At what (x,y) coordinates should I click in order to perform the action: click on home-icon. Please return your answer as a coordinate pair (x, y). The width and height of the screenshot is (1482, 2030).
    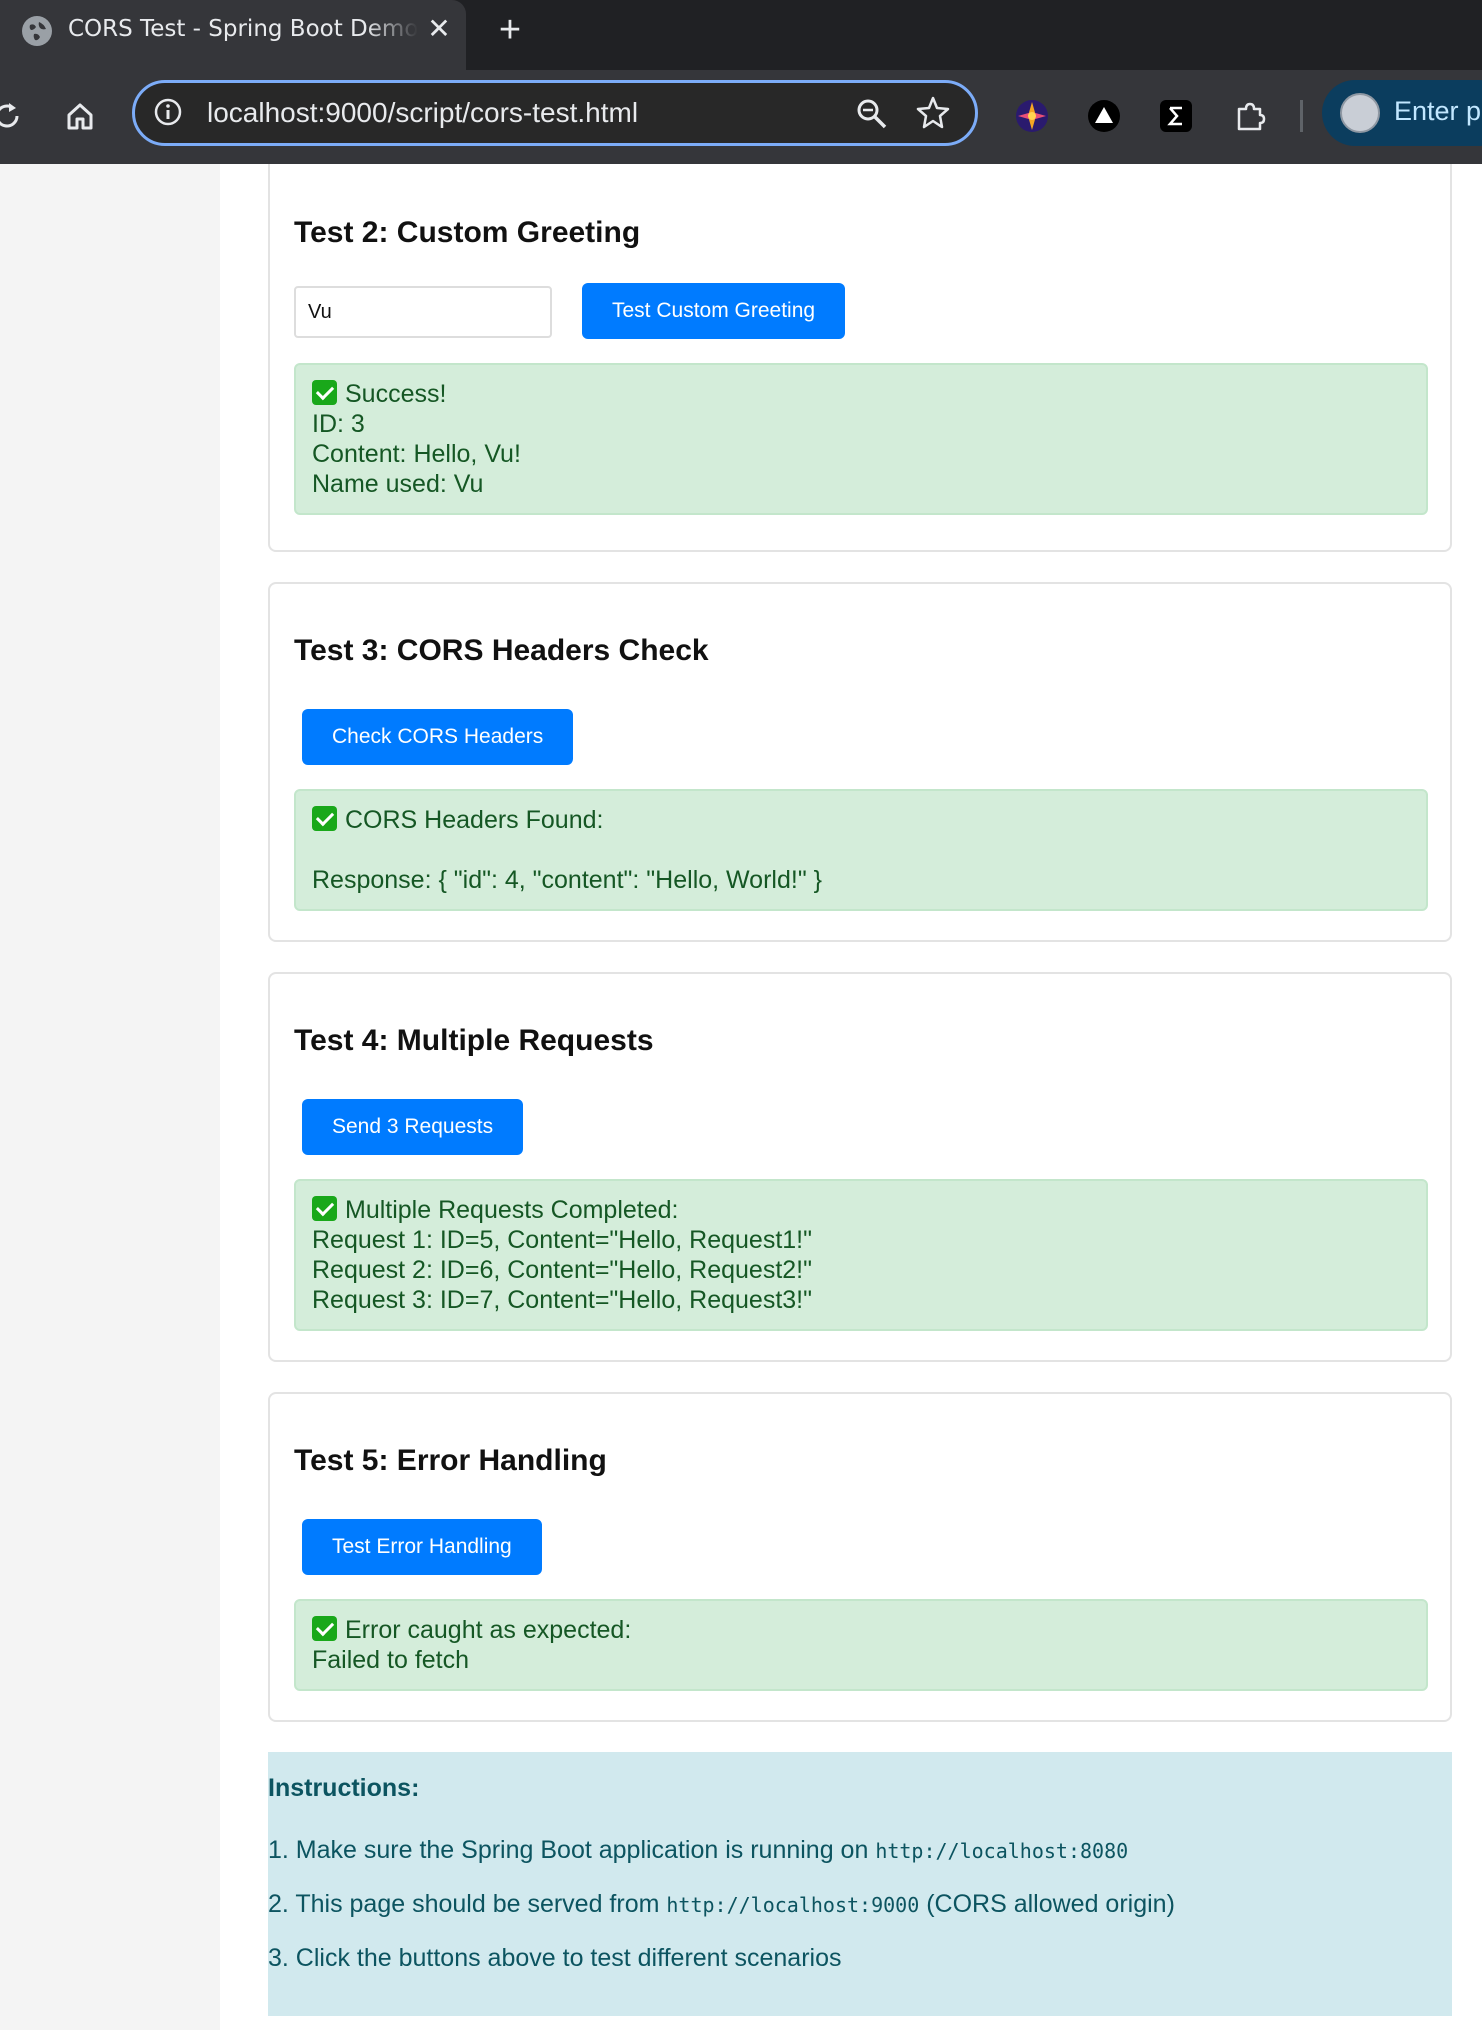
    Looking at the image, I should click on (80, 116).